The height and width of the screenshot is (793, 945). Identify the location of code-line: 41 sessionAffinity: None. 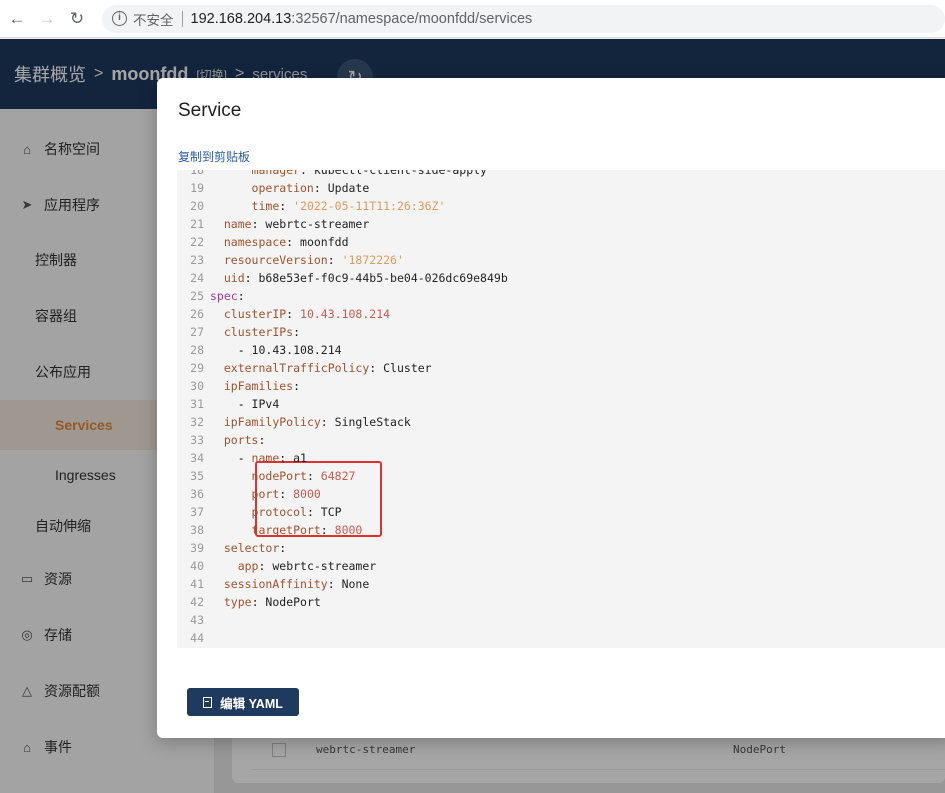
(273, 584).